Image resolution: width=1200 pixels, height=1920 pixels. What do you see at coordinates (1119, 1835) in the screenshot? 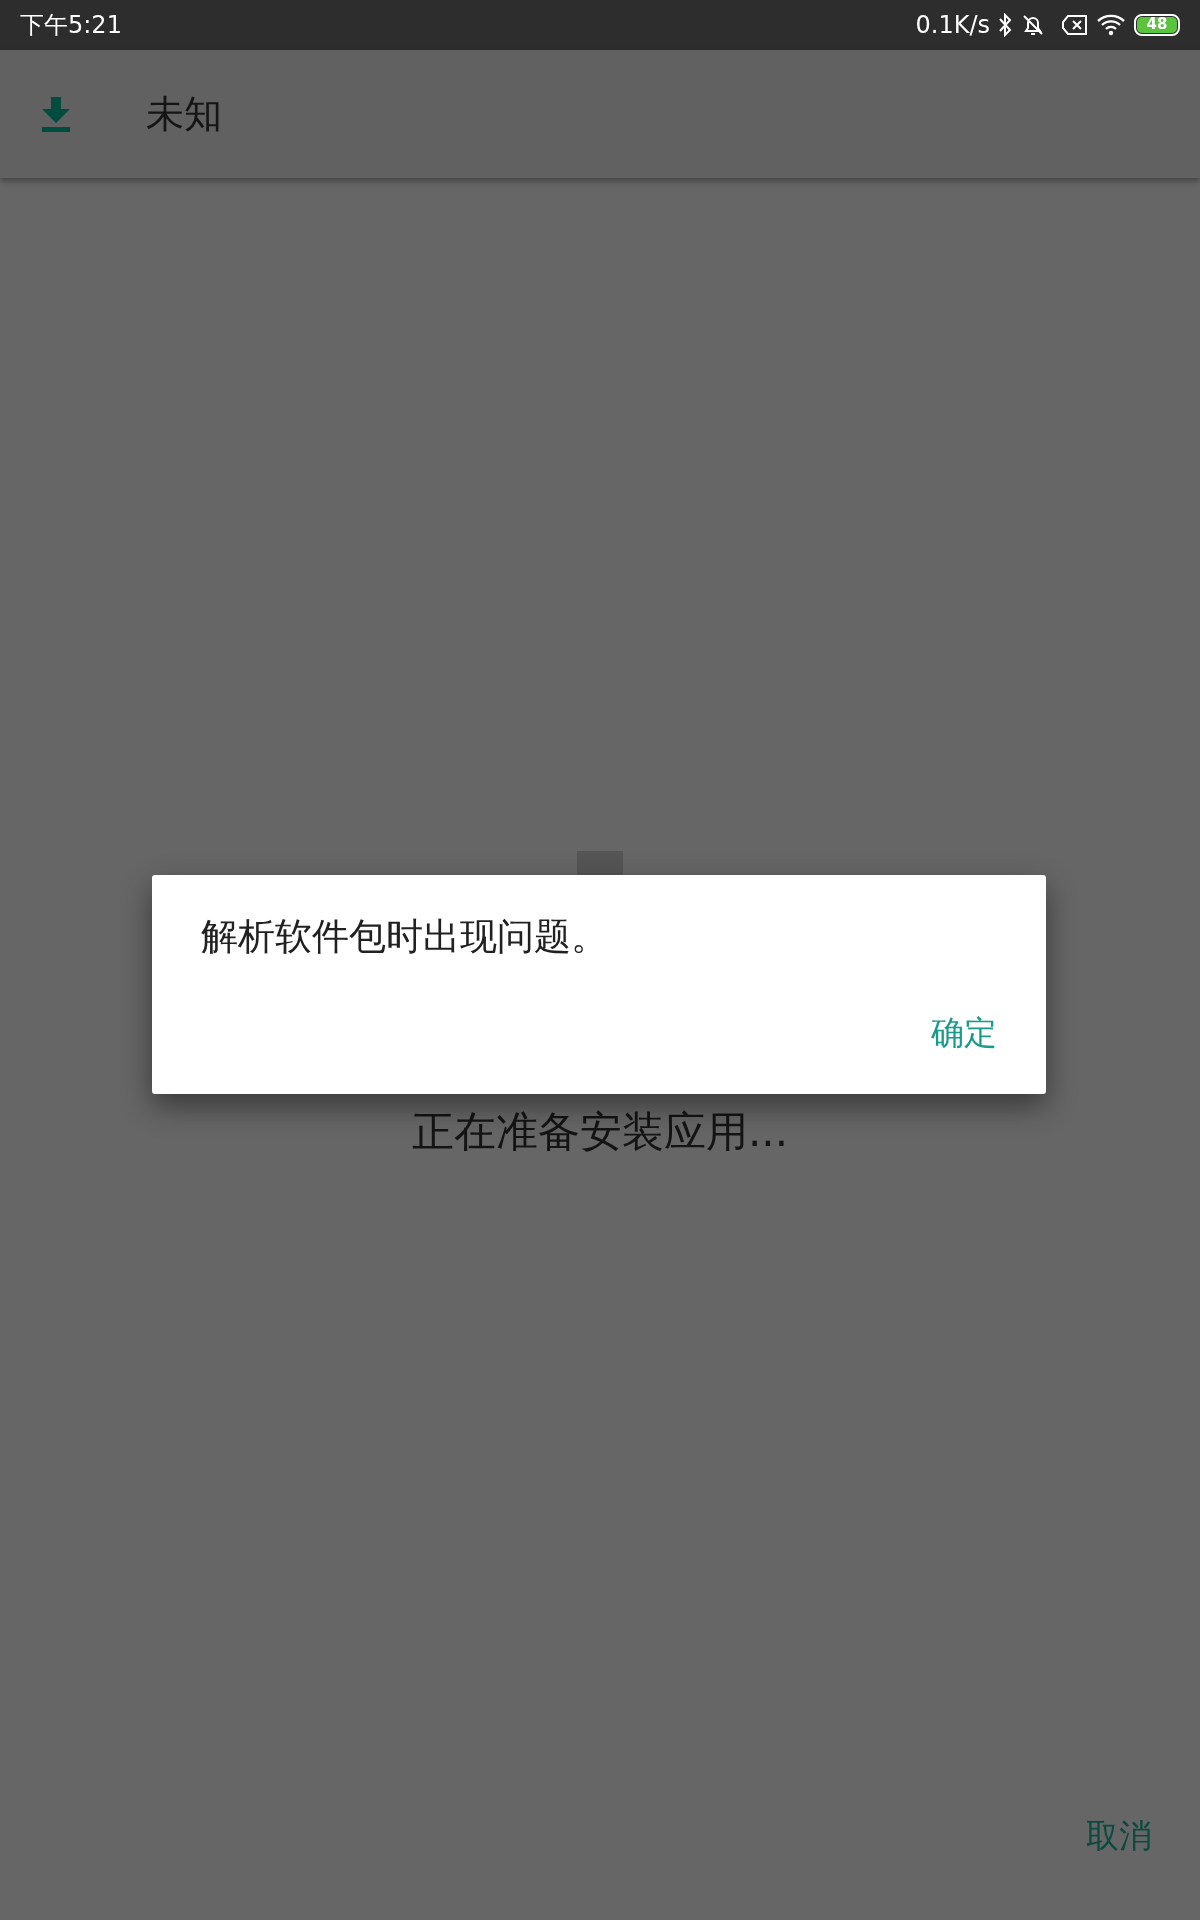
I see `cancel-button: 取消` at bounding box center [1119, 1835].